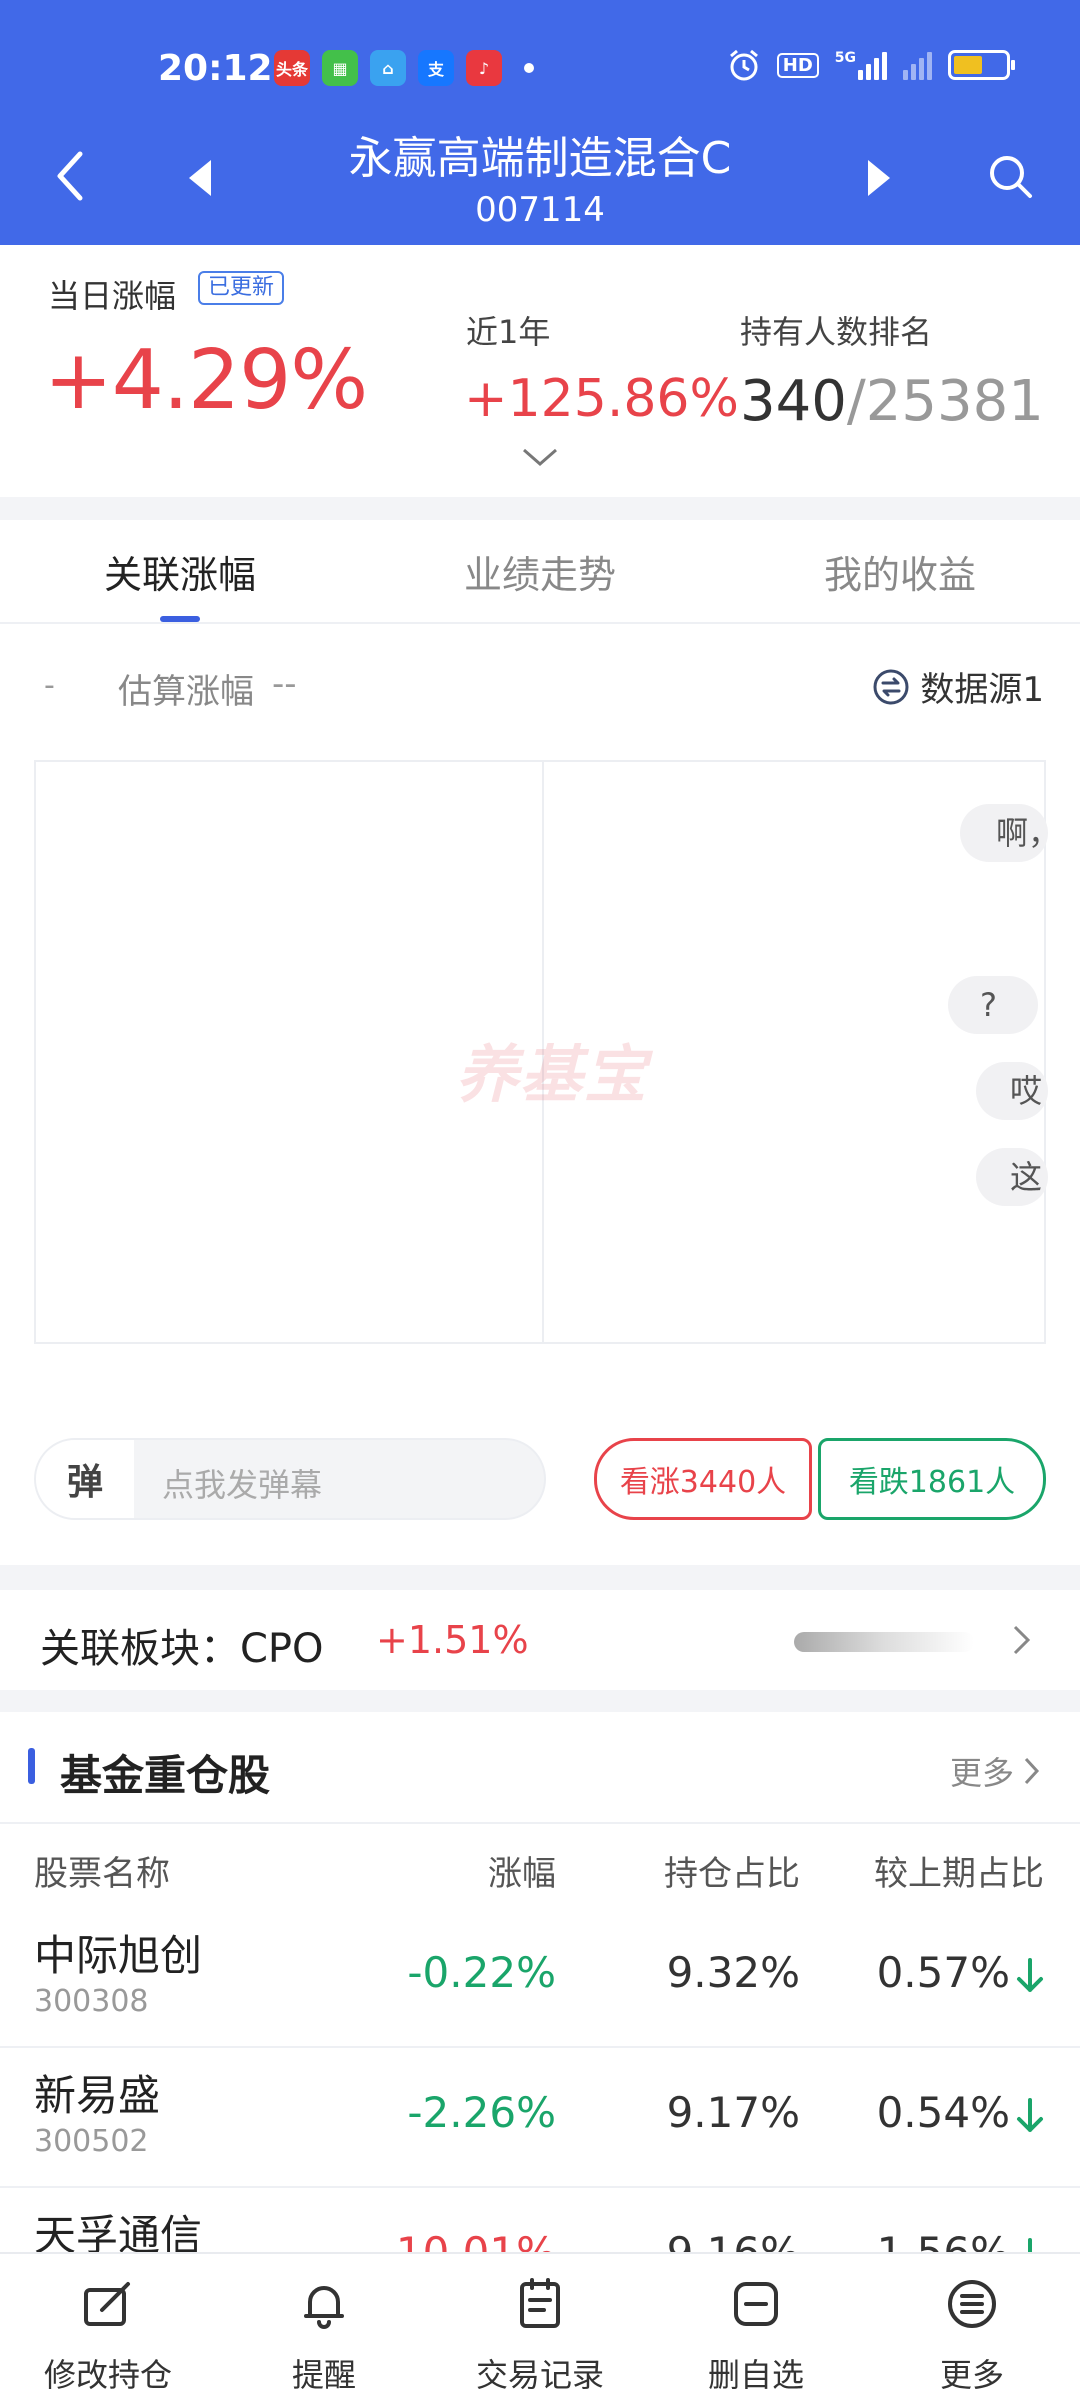 The height and width of the screenshot is (2400, 1080). I want to click on danmu-input: 弹 点我发弹幕, so click(290, 1479).